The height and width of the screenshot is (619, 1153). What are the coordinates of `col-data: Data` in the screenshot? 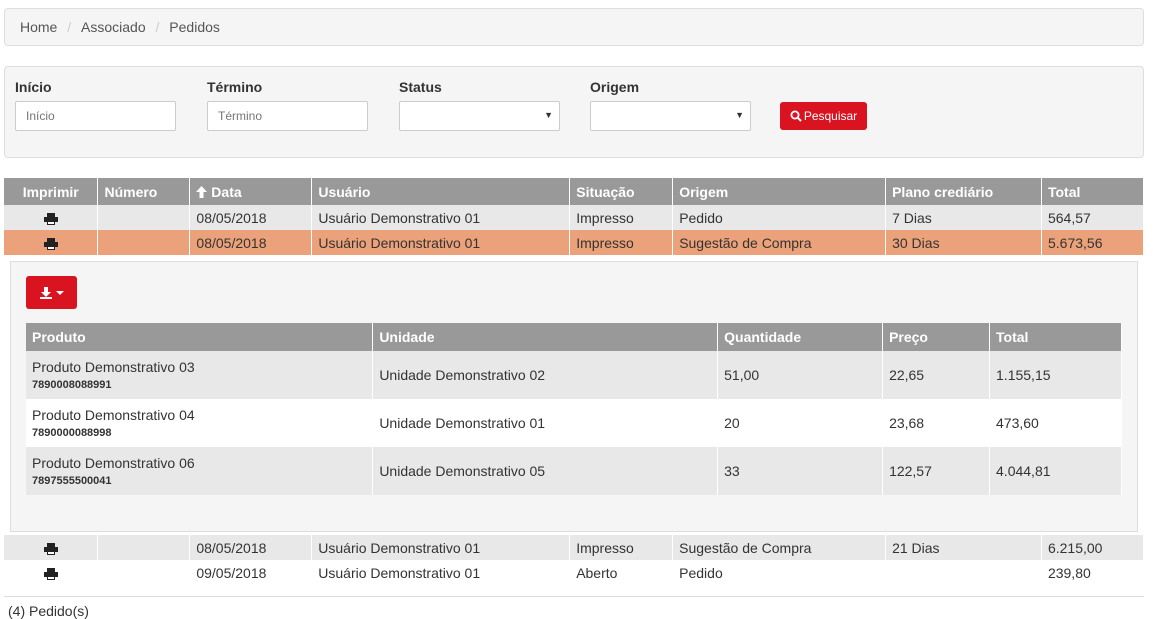 It's located at (251, 191).